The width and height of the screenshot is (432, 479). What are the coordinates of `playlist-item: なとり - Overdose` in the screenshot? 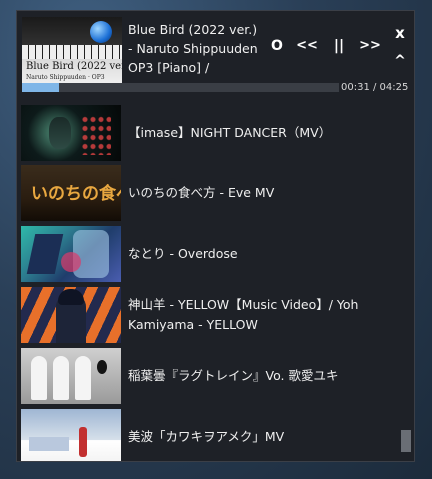 It's located at (207, 256).